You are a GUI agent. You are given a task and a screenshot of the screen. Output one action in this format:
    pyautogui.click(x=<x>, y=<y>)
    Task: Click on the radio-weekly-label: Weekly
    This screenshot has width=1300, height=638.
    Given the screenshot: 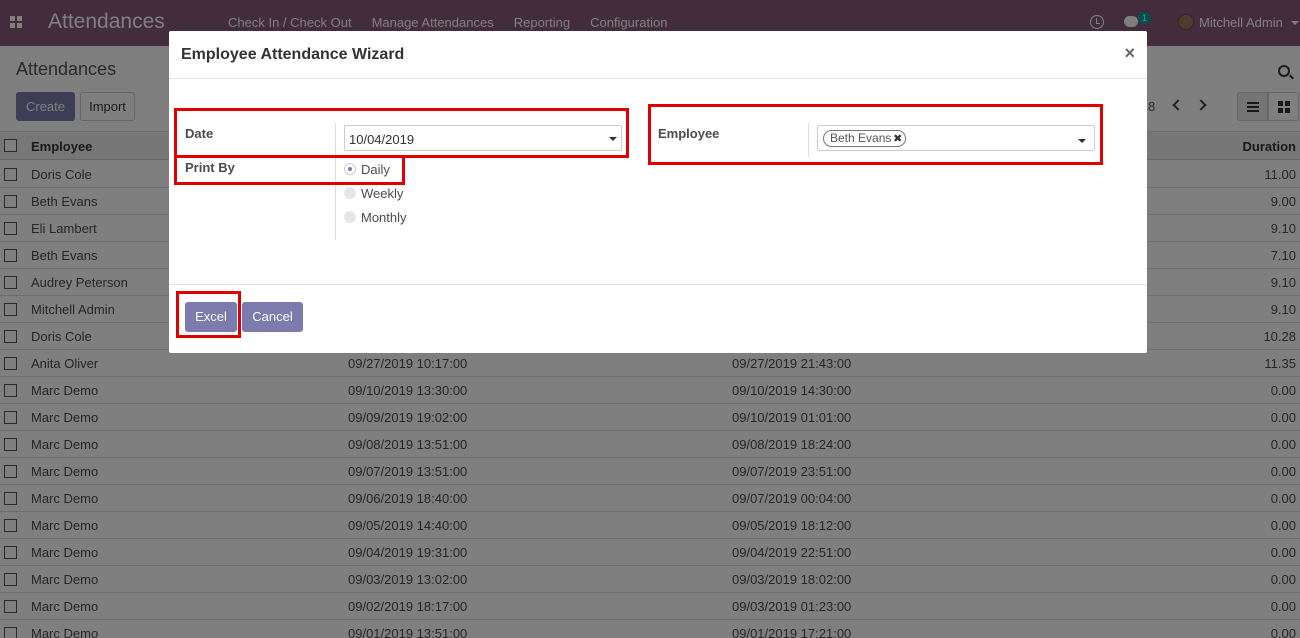 What is the action you would take?
    pyautogui.click(x=382, y=193)
    